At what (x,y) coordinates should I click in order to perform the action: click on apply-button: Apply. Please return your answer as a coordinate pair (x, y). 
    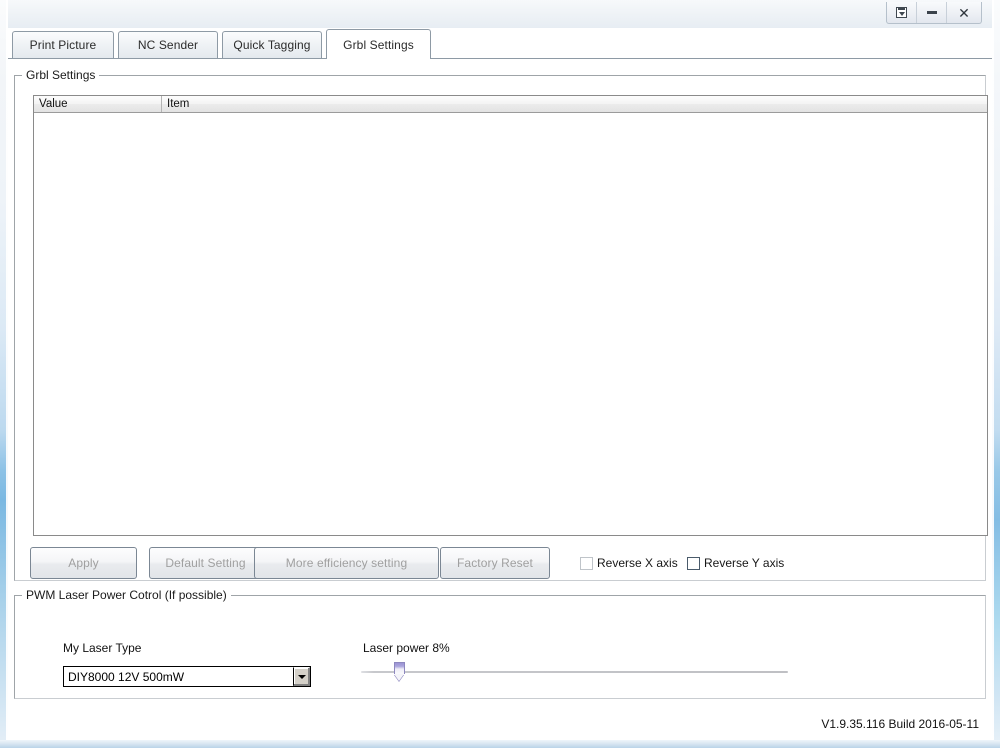
    Looking at the image, I should click on (83, 563).